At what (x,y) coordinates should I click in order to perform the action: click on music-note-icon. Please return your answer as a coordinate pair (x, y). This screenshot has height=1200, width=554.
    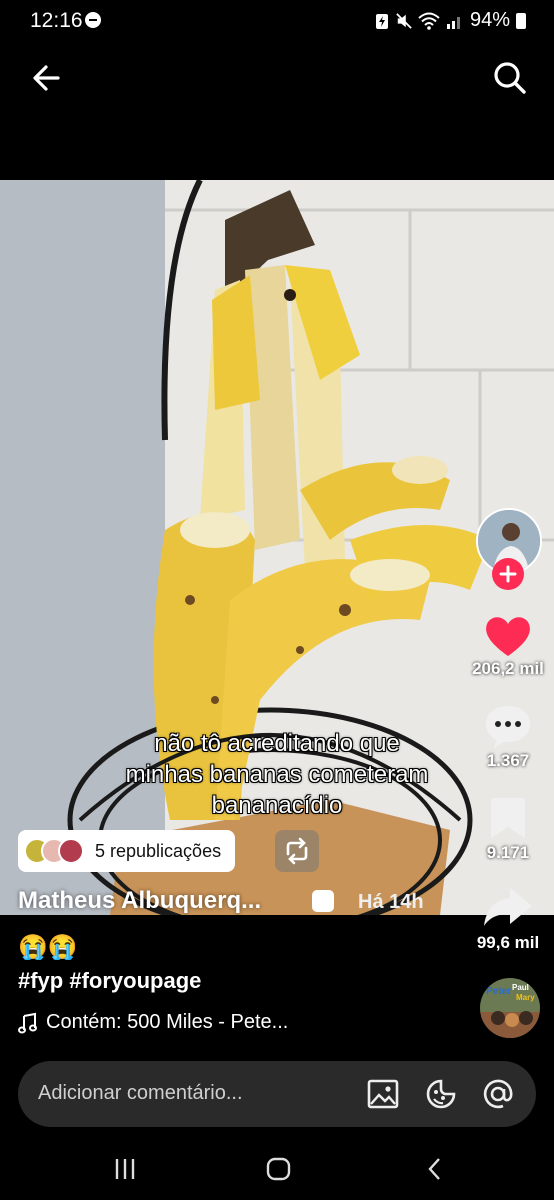
    Looking at the image, I should click on (27, 1022).